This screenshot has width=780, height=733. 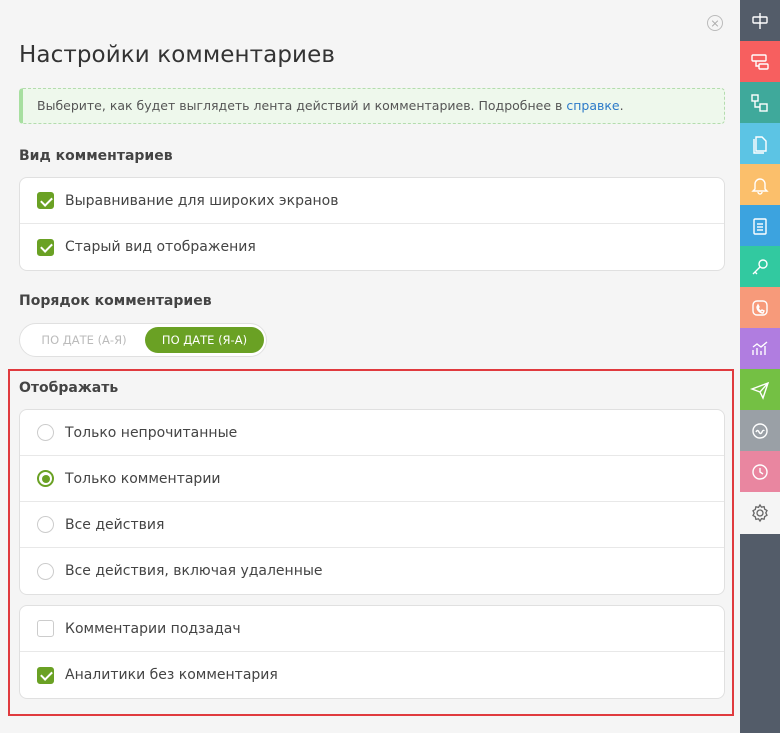 I want to click on analytics-icon, so click(x=760, y=348).